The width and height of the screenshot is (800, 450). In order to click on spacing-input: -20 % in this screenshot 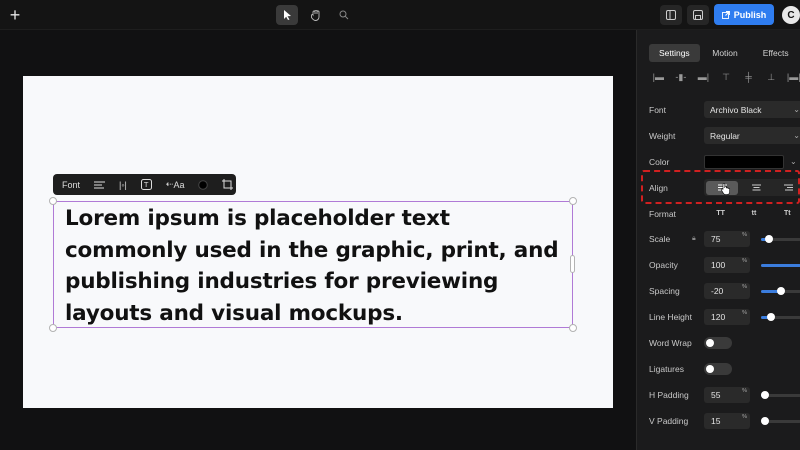, I will do `click(727, 291)`.